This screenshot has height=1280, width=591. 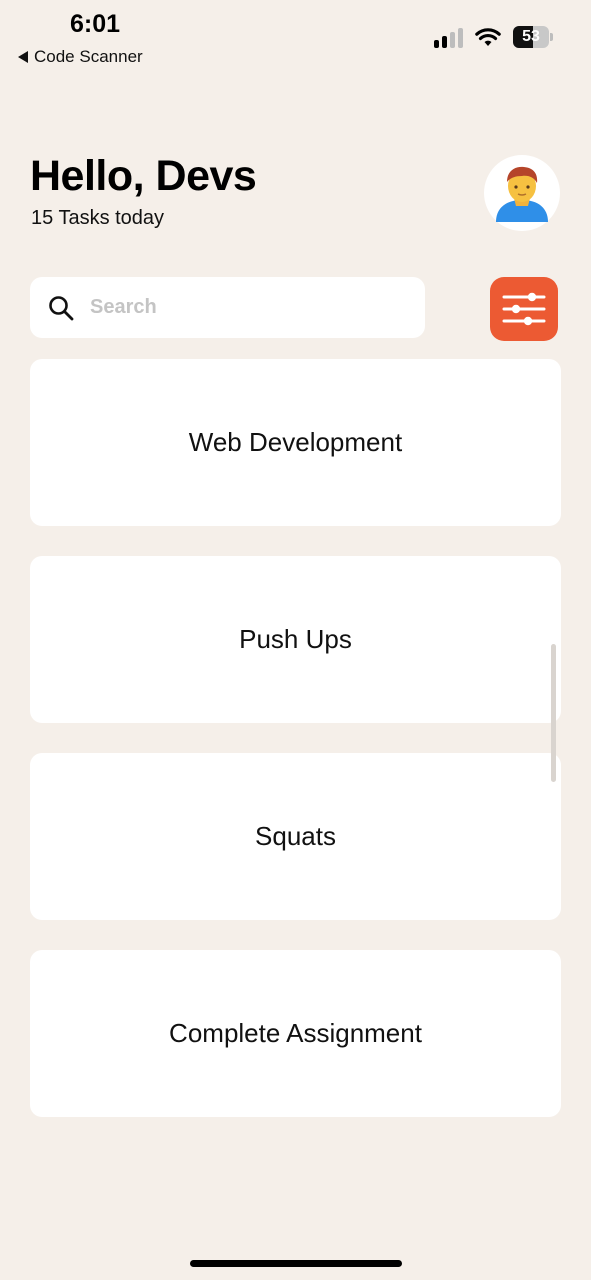 What do you see at coordinates (240, 307) in the screenshot?
I see `search-input` at bounding box center [240, 307].